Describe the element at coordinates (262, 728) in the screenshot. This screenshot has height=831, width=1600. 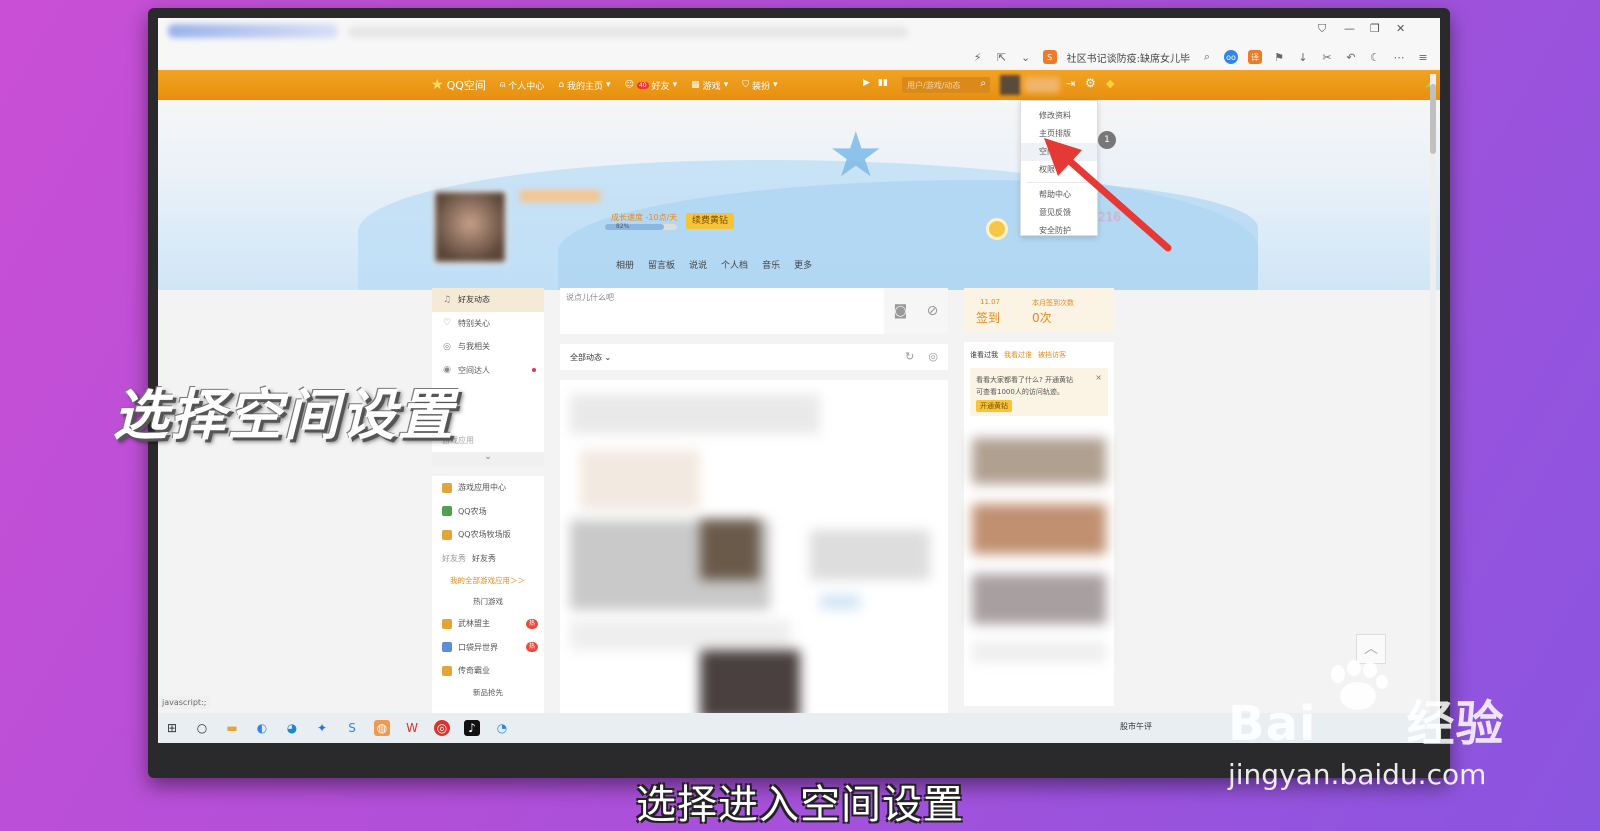
I see `qq-browser-icon: ◐` at that location.